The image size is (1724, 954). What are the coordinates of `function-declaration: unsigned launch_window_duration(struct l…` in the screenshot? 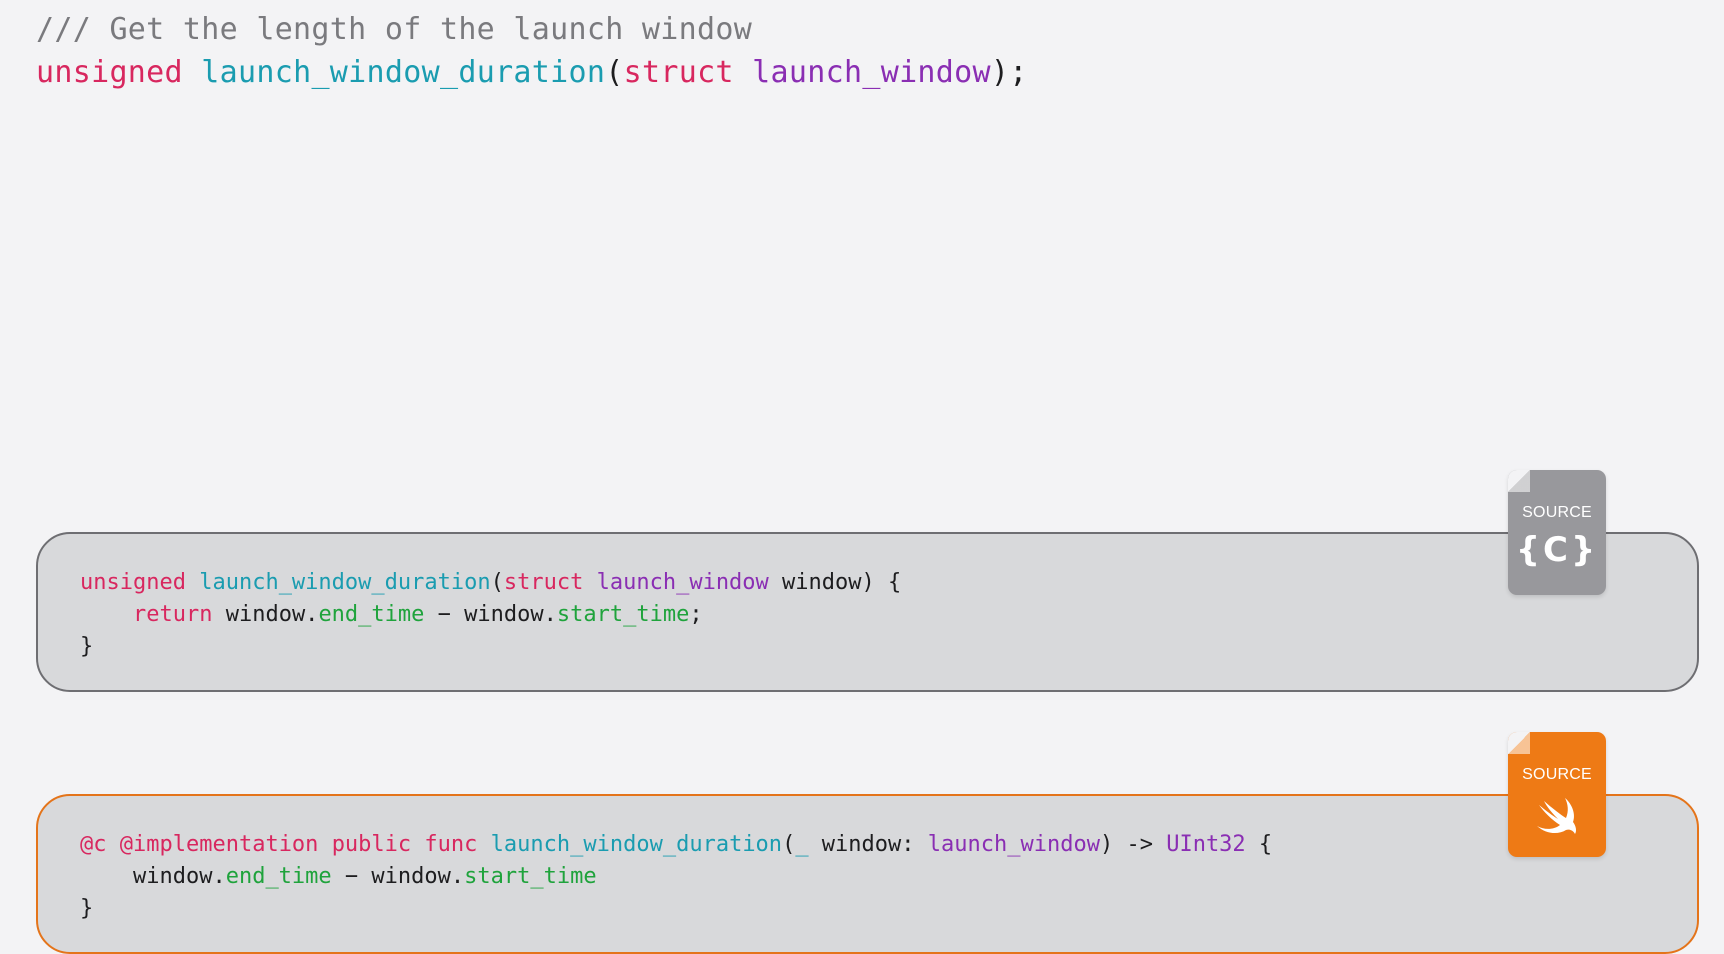 It's located at (532, 72).